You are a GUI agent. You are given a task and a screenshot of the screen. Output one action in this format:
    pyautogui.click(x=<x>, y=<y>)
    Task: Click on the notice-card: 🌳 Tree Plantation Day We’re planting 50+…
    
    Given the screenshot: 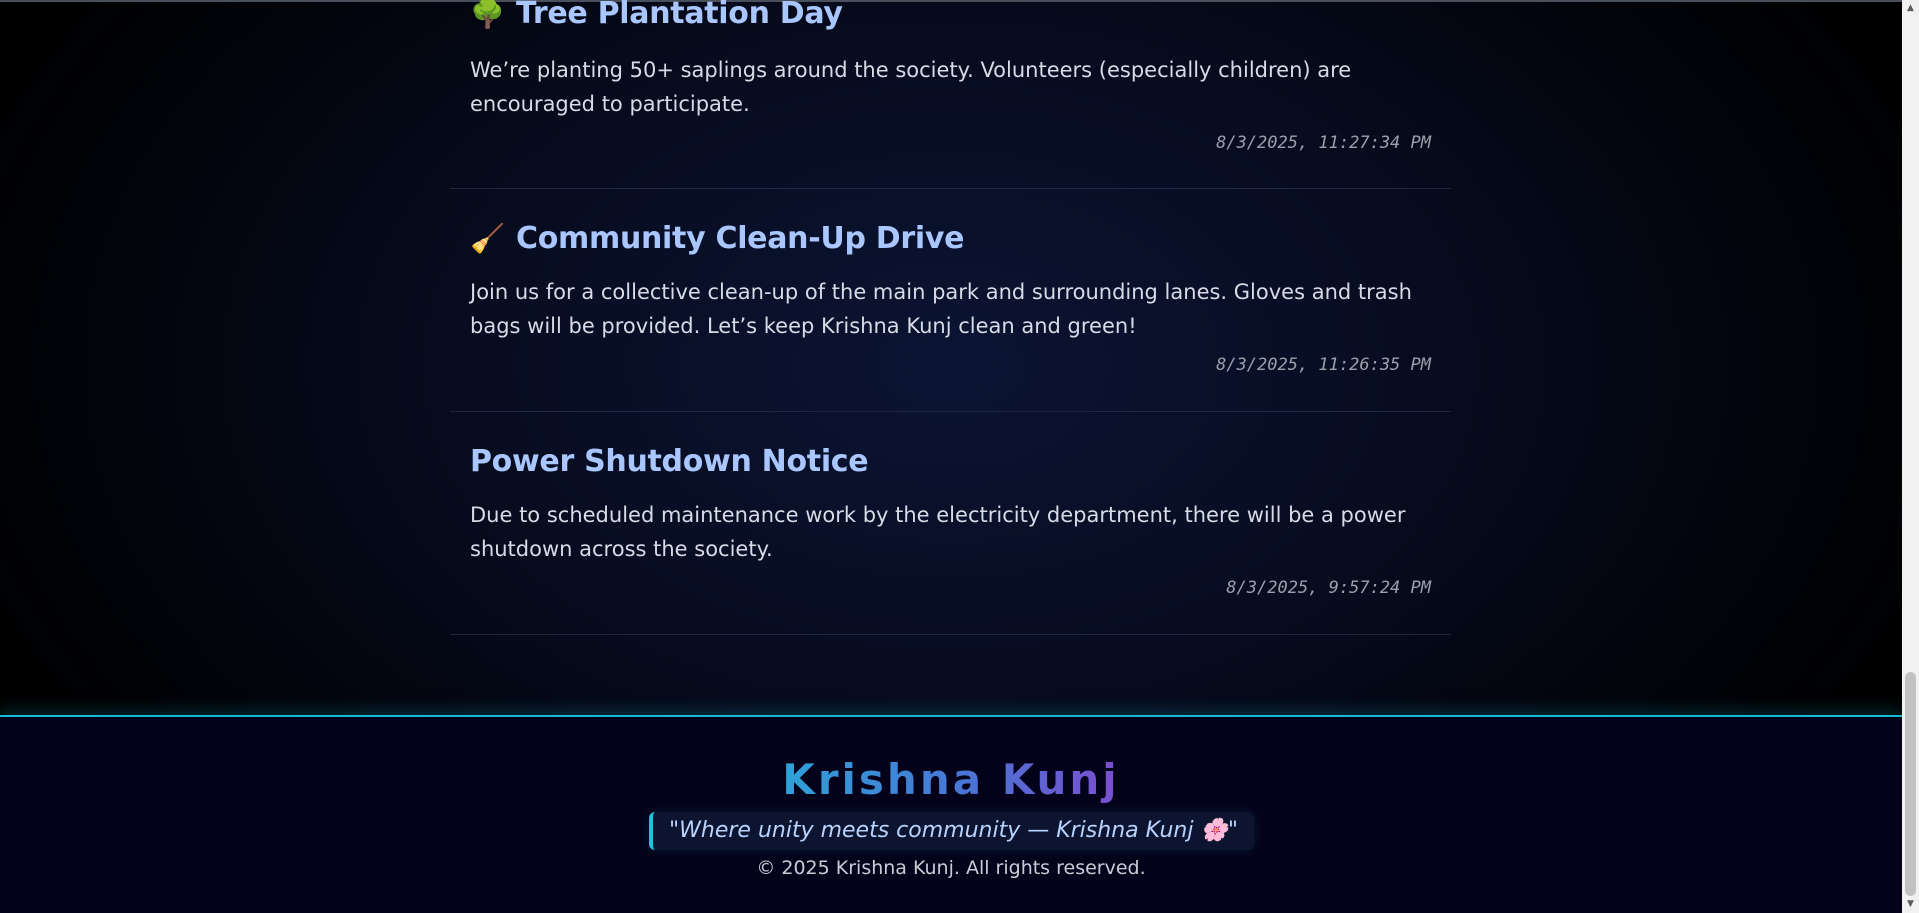 What is the action you would take?
    pyautogui.click(x=950, y=94)
    